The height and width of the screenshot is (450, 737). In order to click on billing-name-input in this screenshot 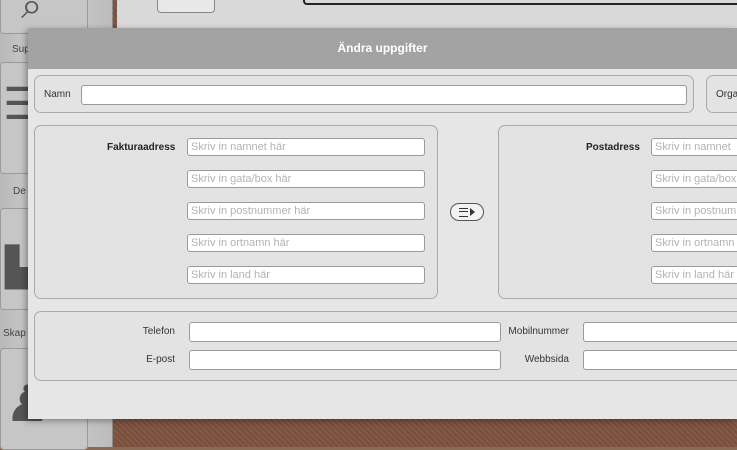, I will do `click(306, 147)`.